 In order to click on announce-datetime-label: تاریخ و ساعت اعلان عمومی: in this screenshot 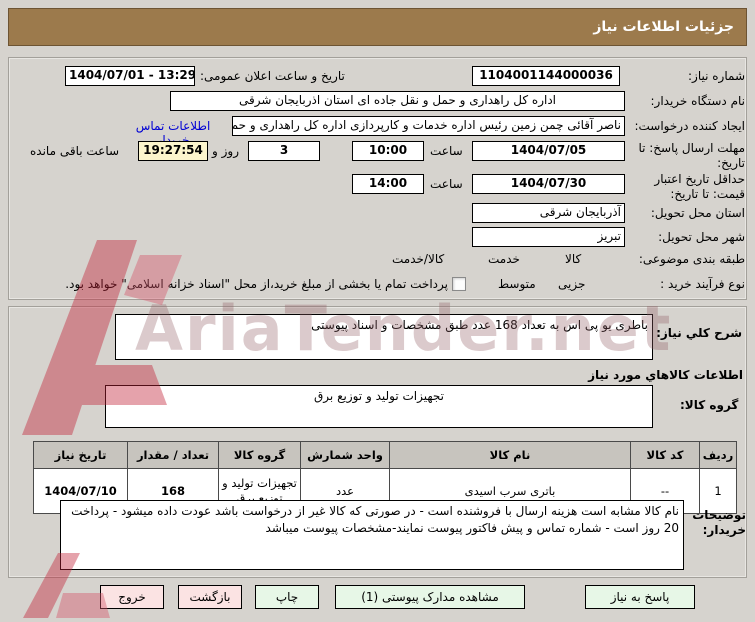, I will do `click(272, 76)`.